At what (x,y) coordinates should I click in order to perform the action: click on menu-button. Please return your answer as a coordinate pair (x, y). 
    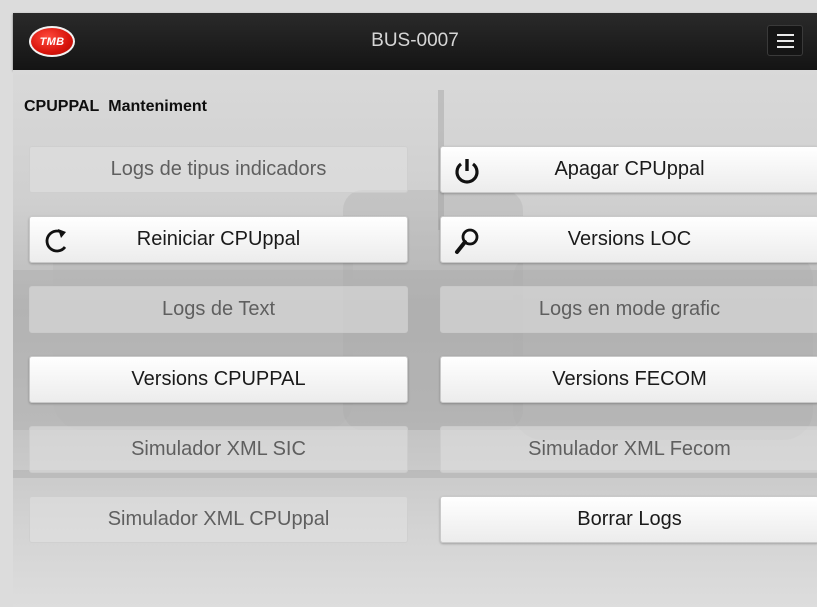
    Looking at the image, I should click on (785, 40).